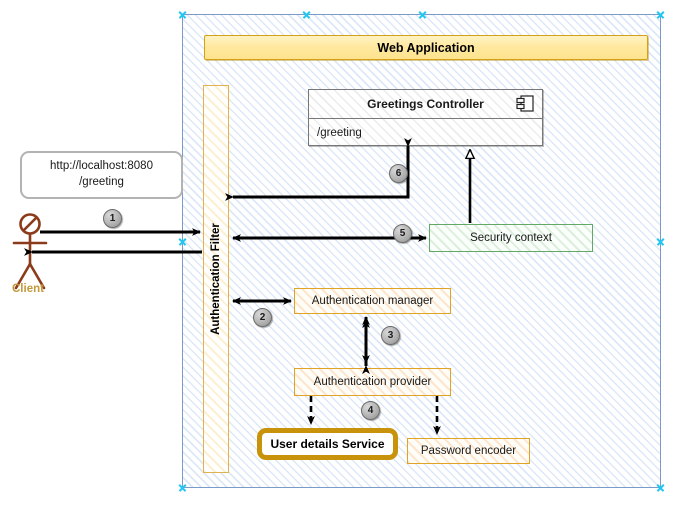 This screenshot has width=677, height=511. I want to click on step-badge-5-number: 5, so click(402, 233).